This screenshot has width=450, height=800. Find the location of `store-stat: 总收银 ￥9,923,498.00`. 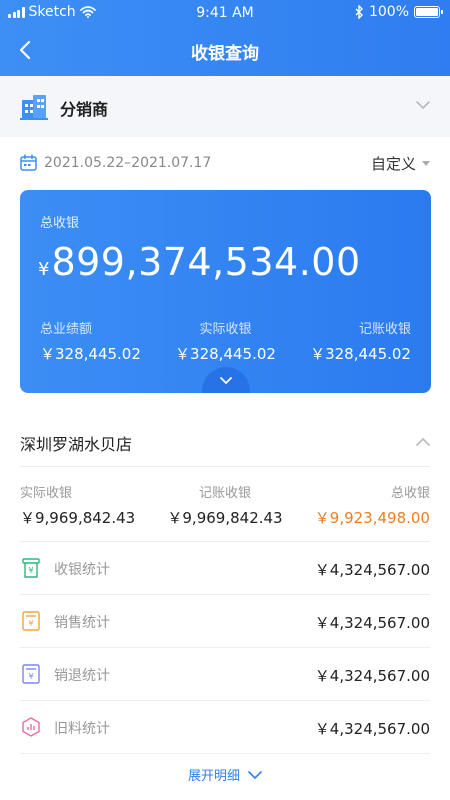

store-stat: 总收银 ￥9,923,498.00 is located at coordinates (372, 511).